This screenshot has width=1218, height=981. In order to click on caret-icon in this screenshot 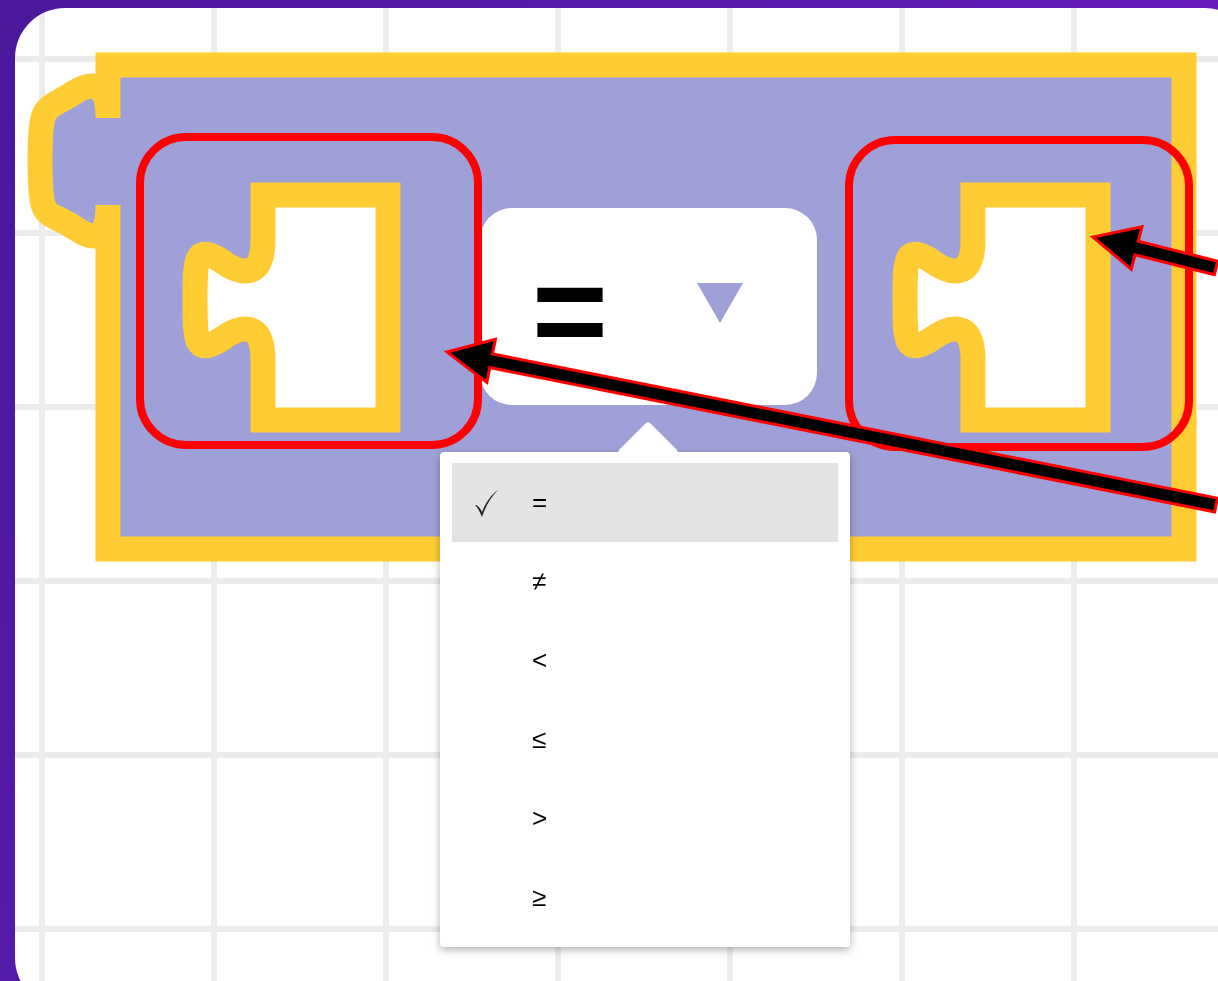, I will do `click(720, 303)`.